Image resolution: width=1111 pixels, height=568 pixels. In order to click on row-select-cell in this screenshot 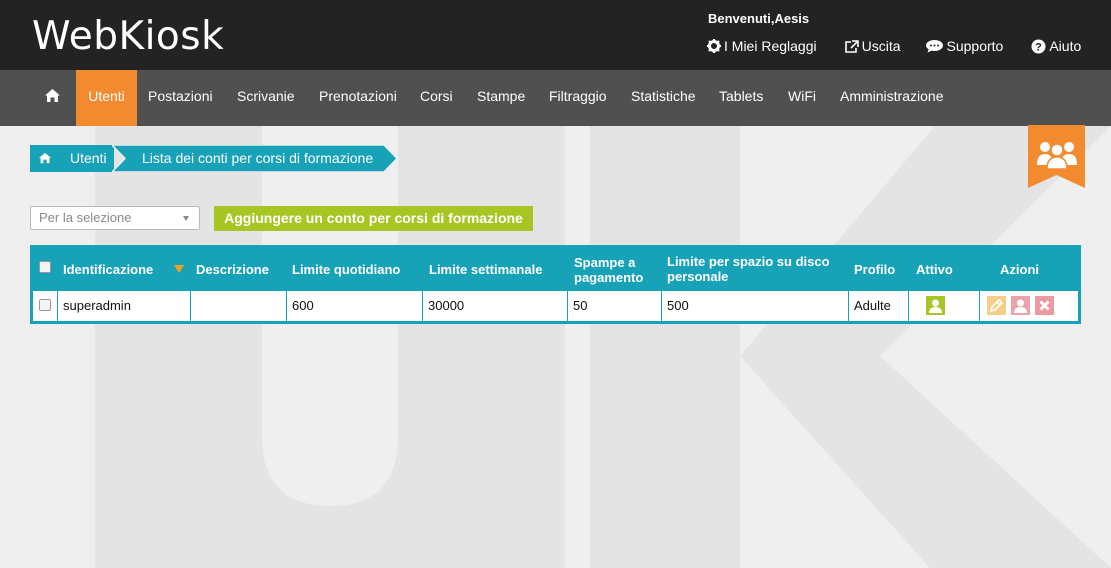, I will do `click(45, 306)`.